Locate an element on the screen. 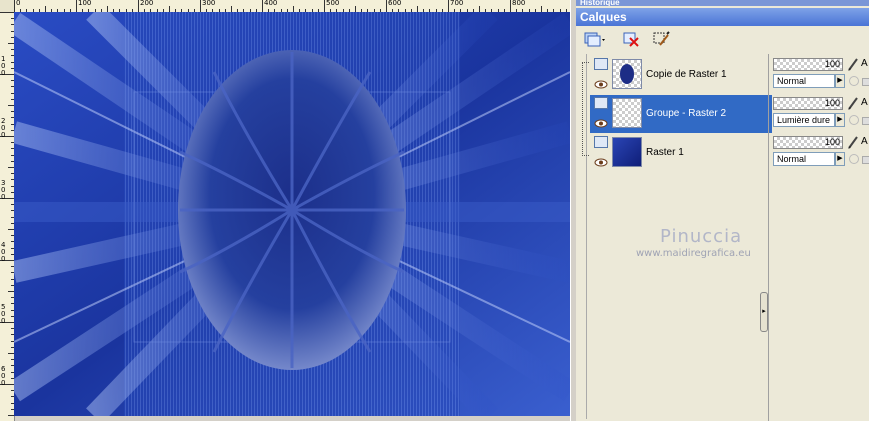 The width and height of the screenshot is (869, 421). panel-collapse-handle: ▸ is located at coordinates (764, 312).